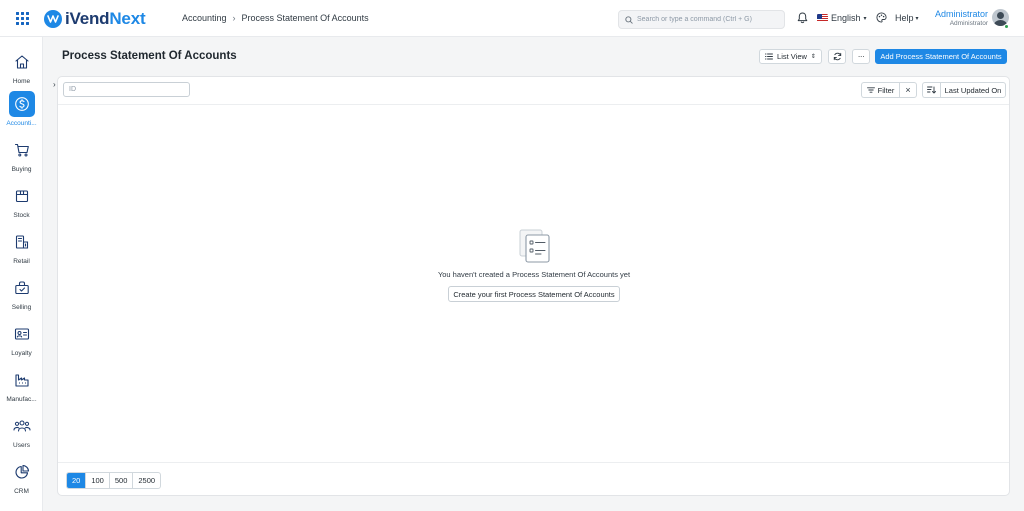  I want to click on sidebar-item-label: Retail, so click(21, 261).